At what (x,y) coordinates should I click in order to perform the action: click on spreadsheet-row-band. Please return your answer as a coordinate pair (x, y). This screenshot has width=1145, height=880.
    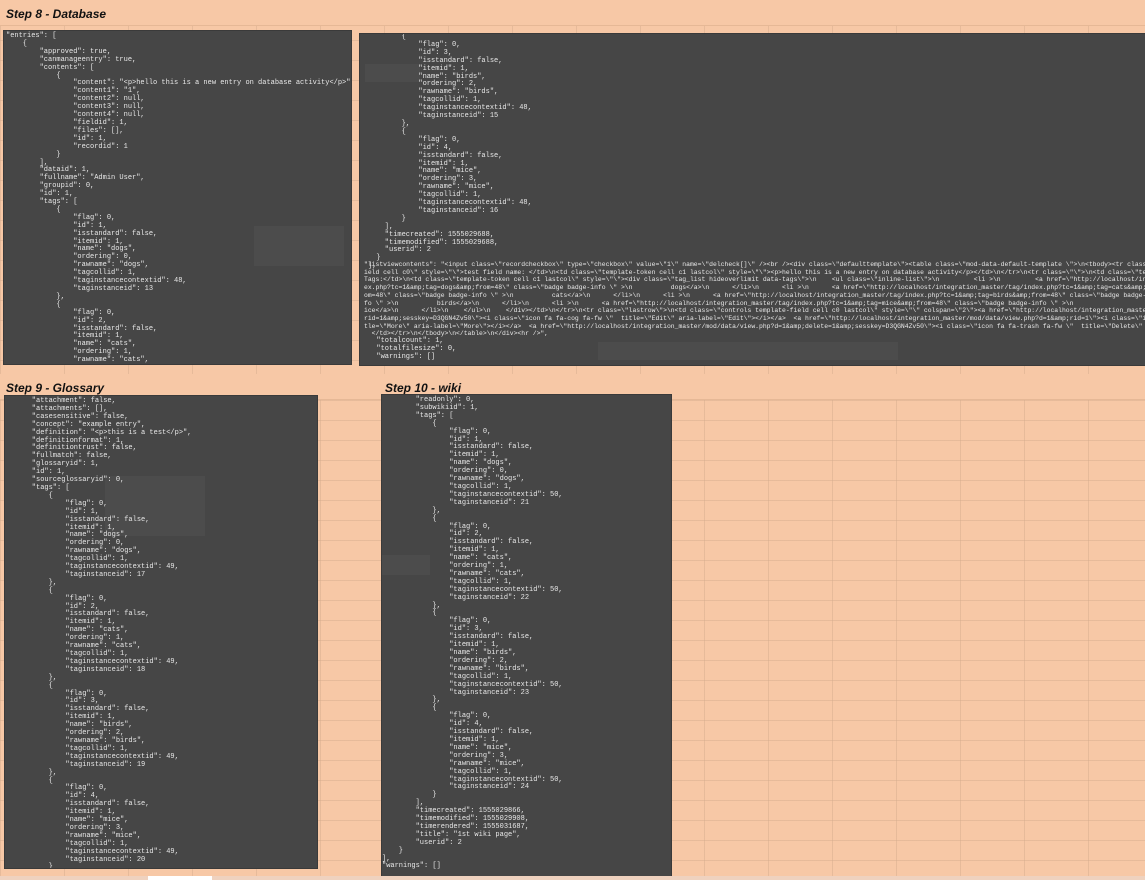
    Looking at the image, I should click on (572, 13).